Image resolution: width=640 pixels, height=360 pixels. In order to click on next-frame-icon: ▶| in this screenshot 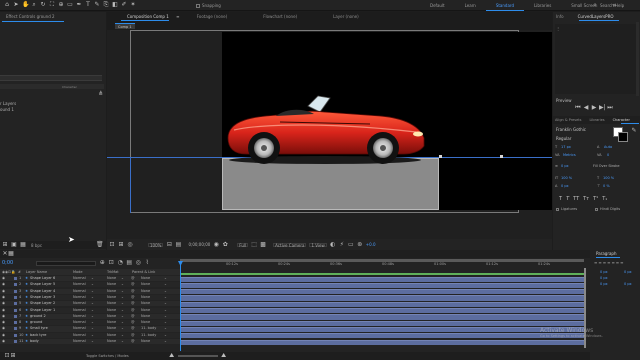, I will do `click(602, 108)`.